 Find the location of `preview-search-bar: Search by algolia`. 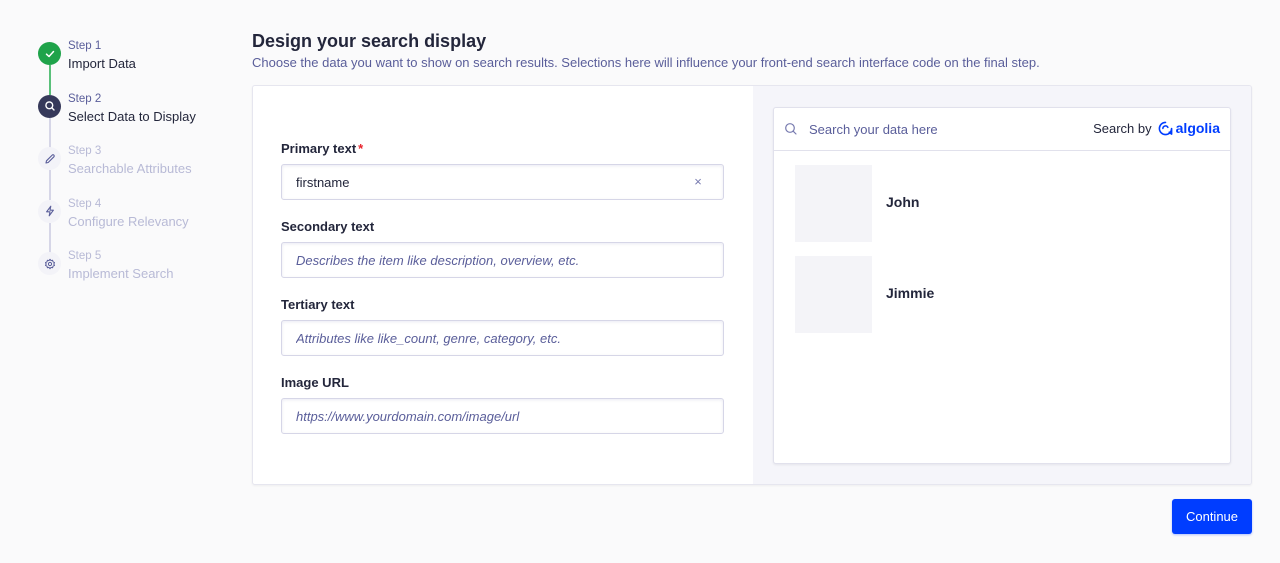

preview-search-bar: Search by algolia is located at coordinates (1002, 129).